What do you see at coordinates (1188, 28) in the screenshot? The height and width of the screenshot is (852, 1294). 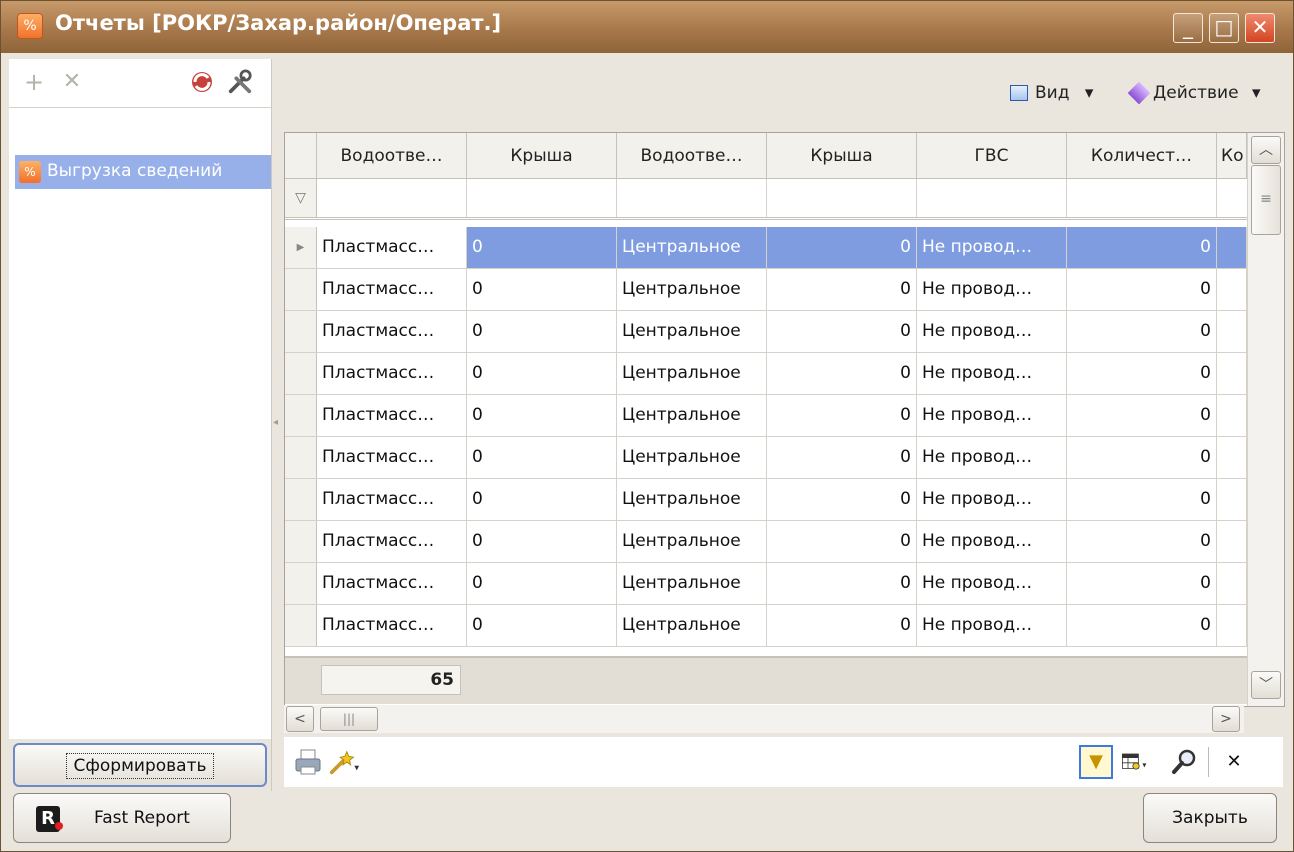 I see `minimize-button: _` at bounding box center [1188, 28].